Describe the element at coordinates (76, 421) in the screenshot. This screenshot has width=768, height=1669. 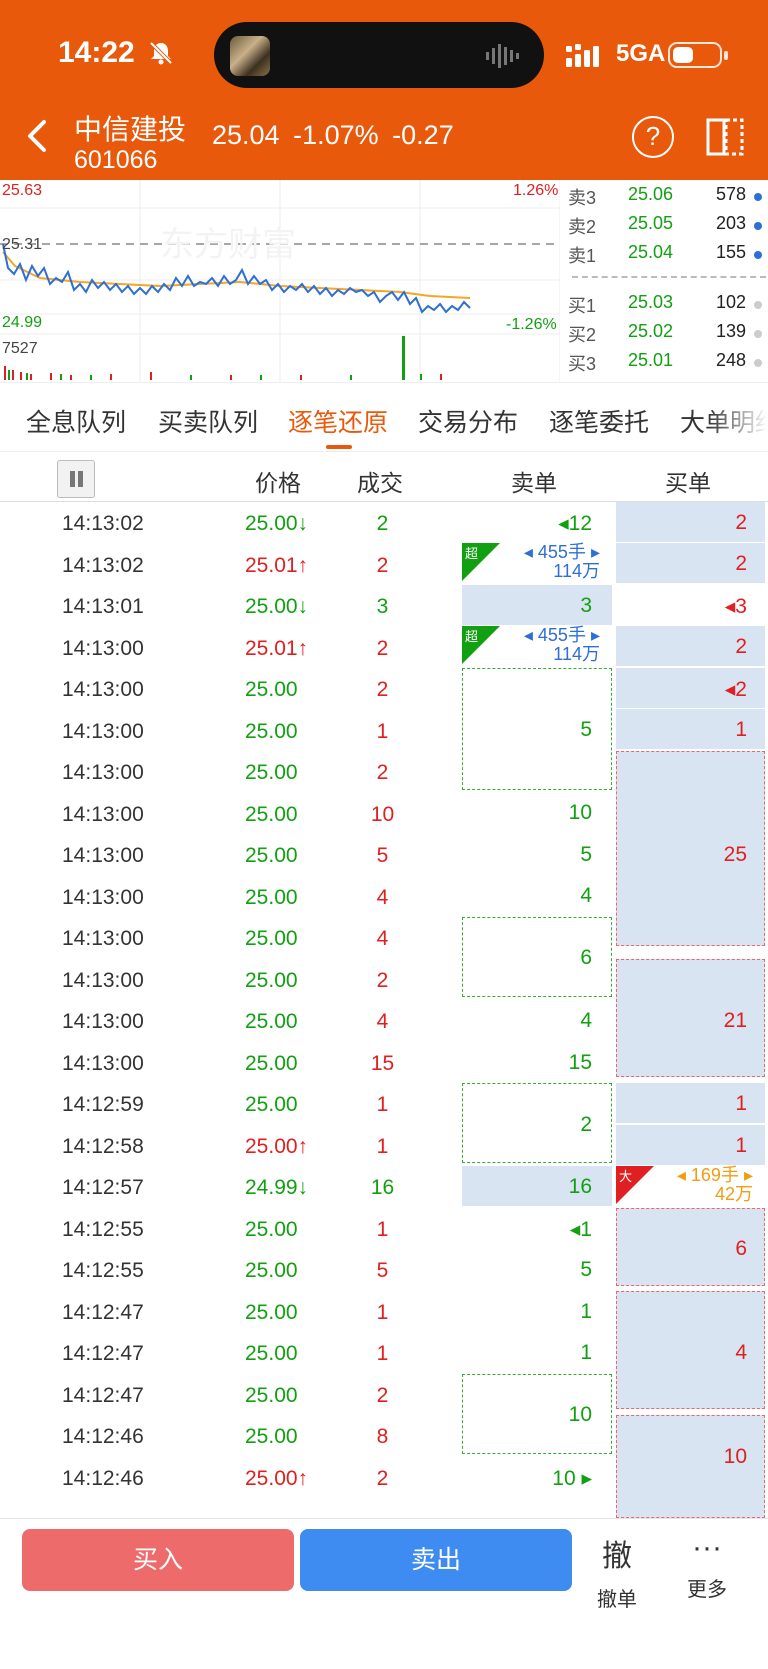
I see `tab-full-queue: 全息队列` at that location.